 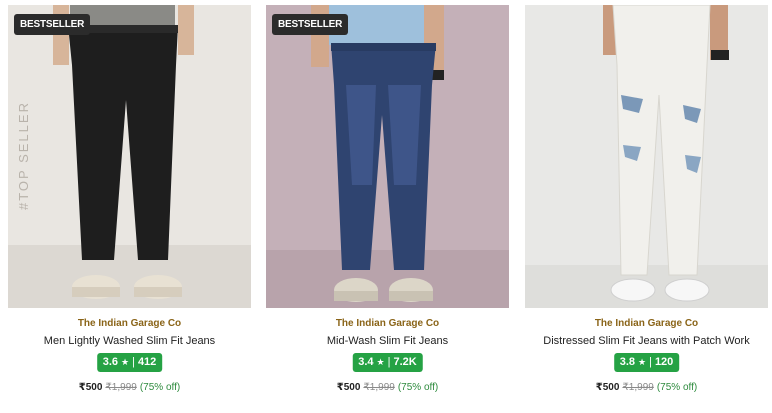 What do you see at coordinates (664, 362) in the screenshot?
I see `rating-count: 120` at bounding box center [664, 362].